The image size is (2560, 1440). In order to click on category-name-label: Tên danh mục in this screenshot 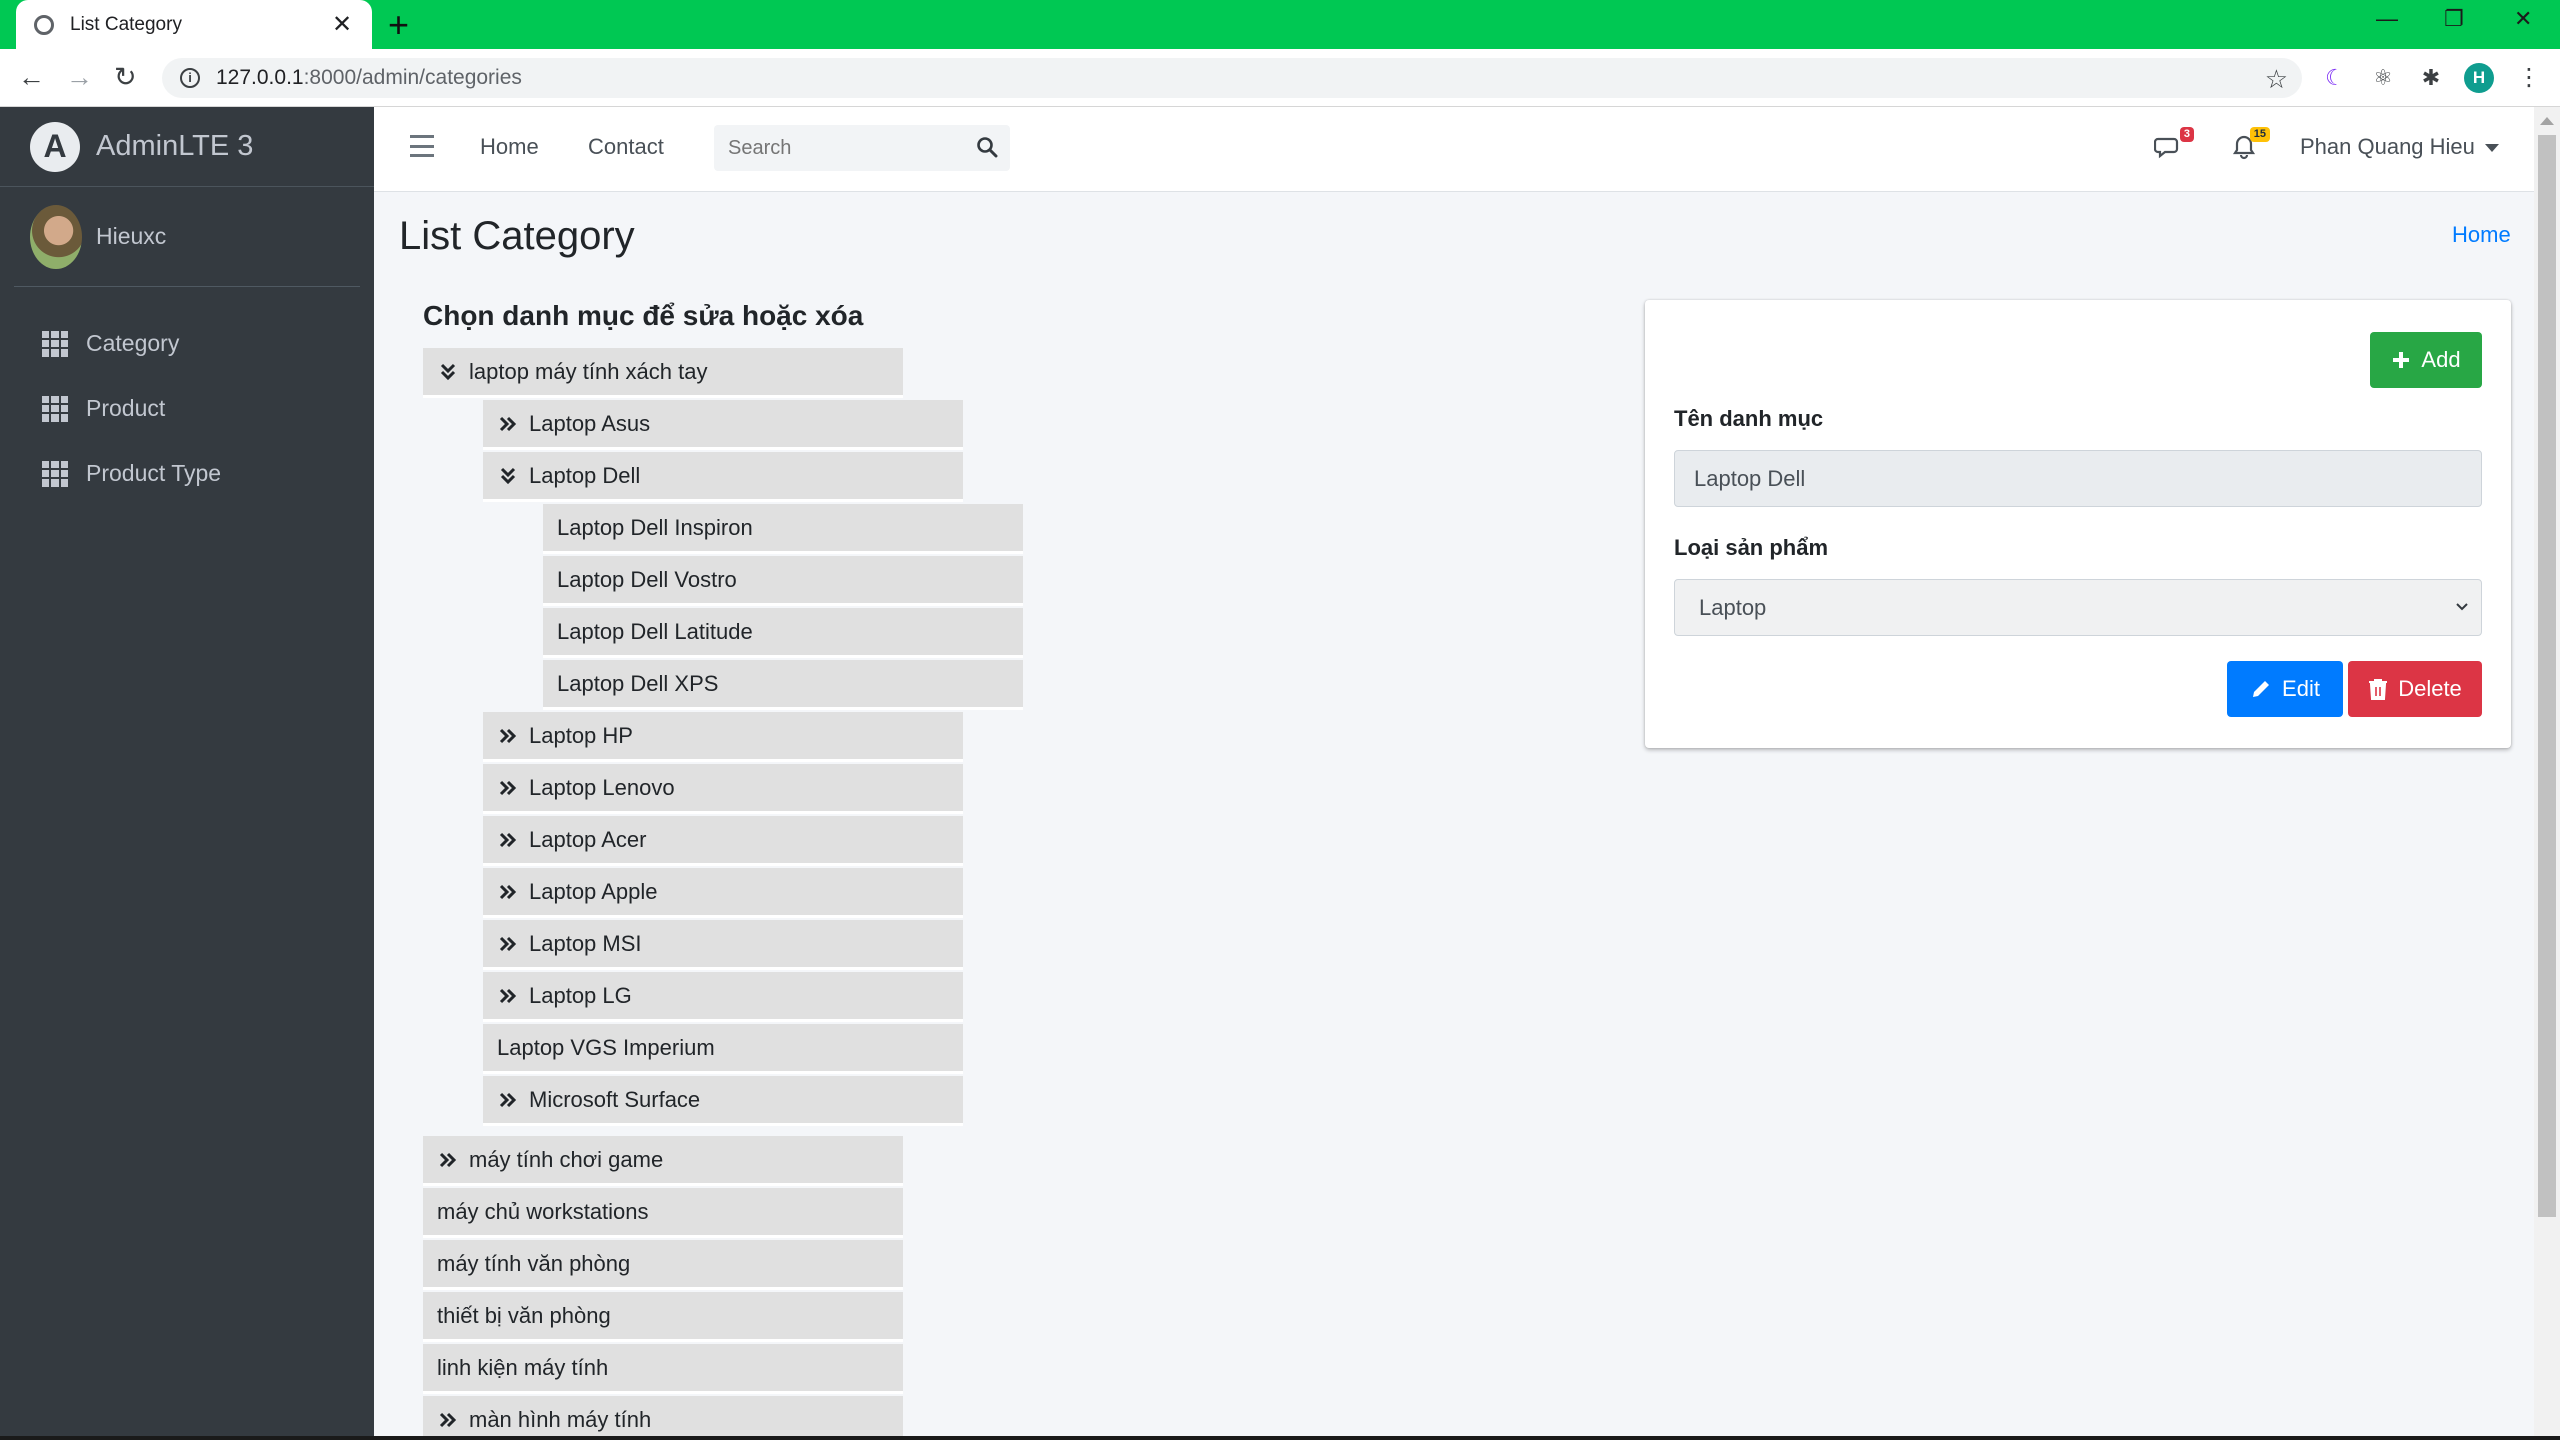, I will do `click(1749, 418)`.